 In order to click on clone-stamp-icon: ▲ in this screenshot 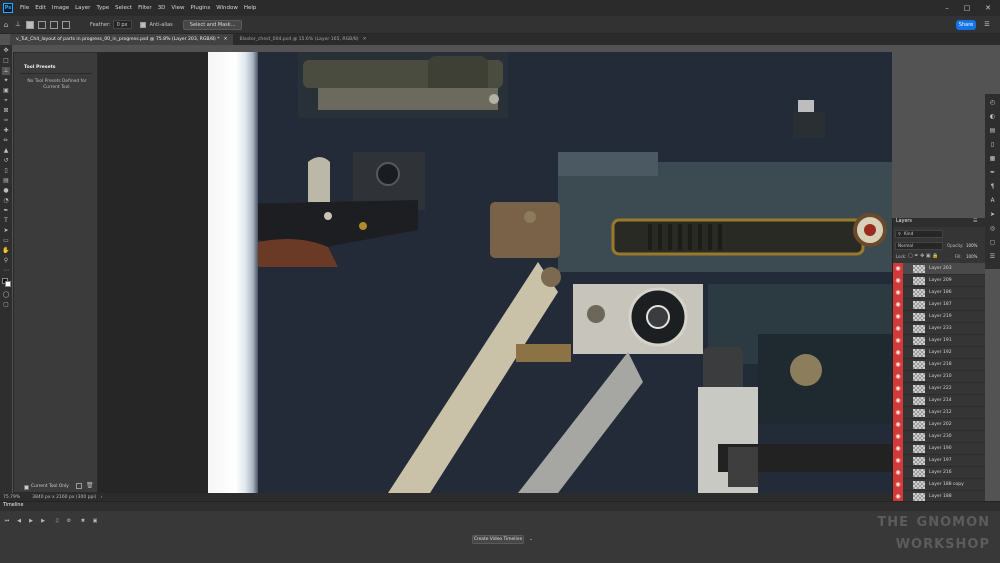, I will do `click(6, 151)`.